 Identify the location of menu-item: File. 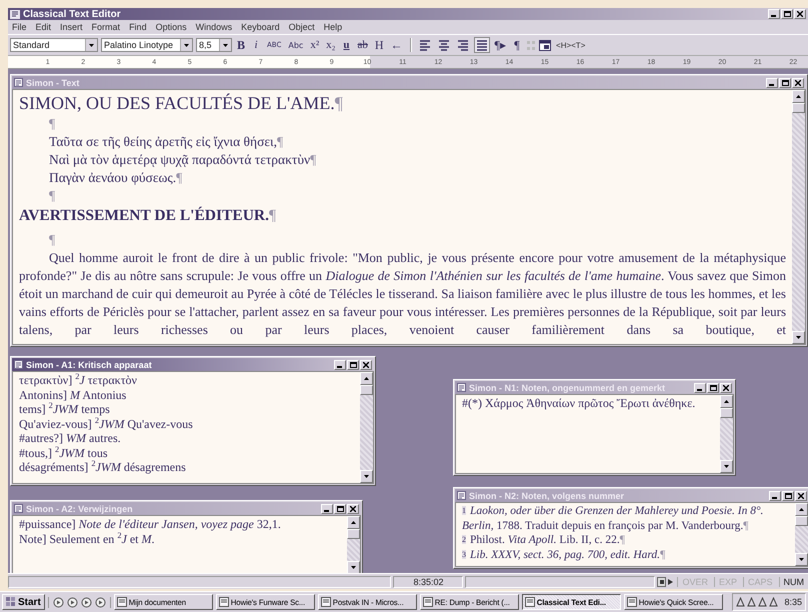
(19, 27).